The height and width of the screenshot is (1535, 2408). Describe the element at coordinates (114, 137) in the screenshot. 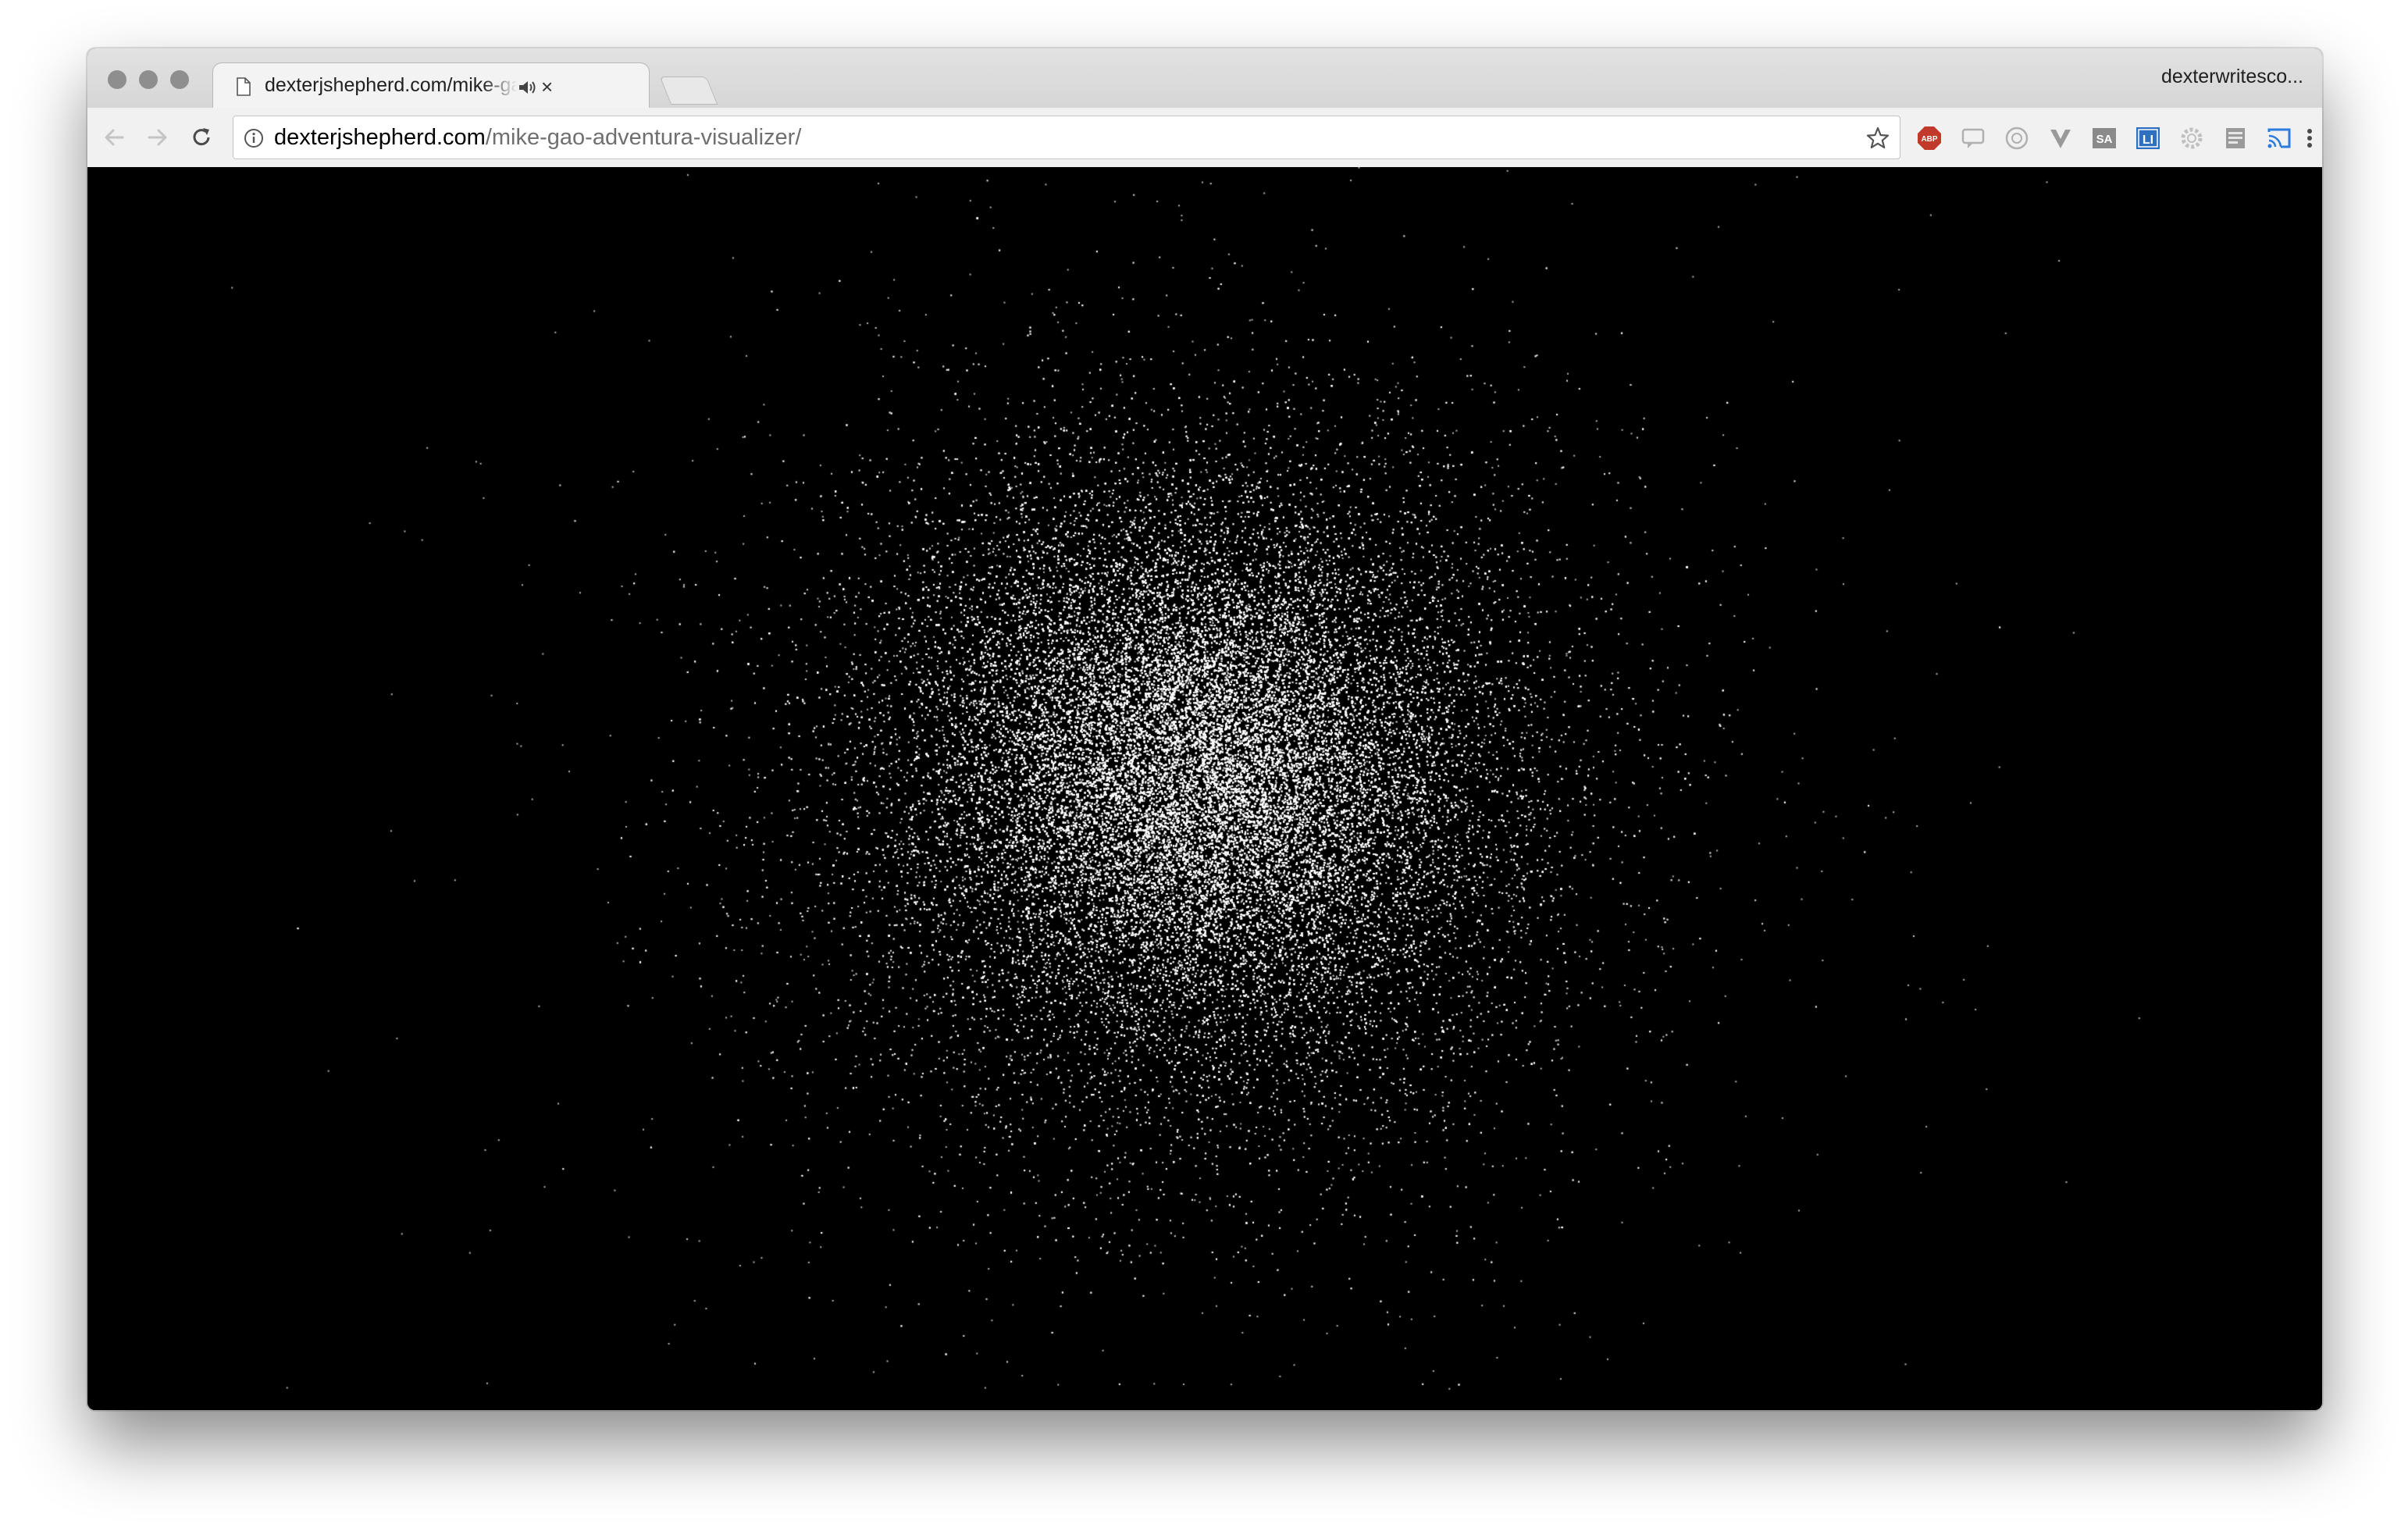

I see `back-arrow-icon` at that location.